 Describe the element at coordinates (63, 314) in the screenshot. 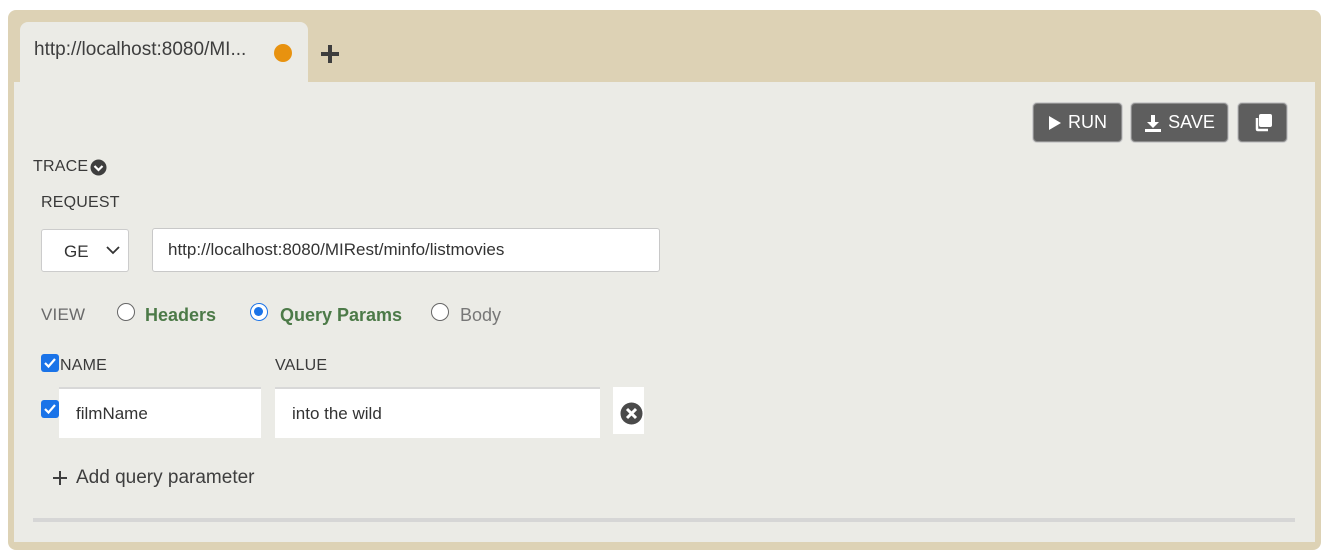

I see `view-label: VIEW` at that location.